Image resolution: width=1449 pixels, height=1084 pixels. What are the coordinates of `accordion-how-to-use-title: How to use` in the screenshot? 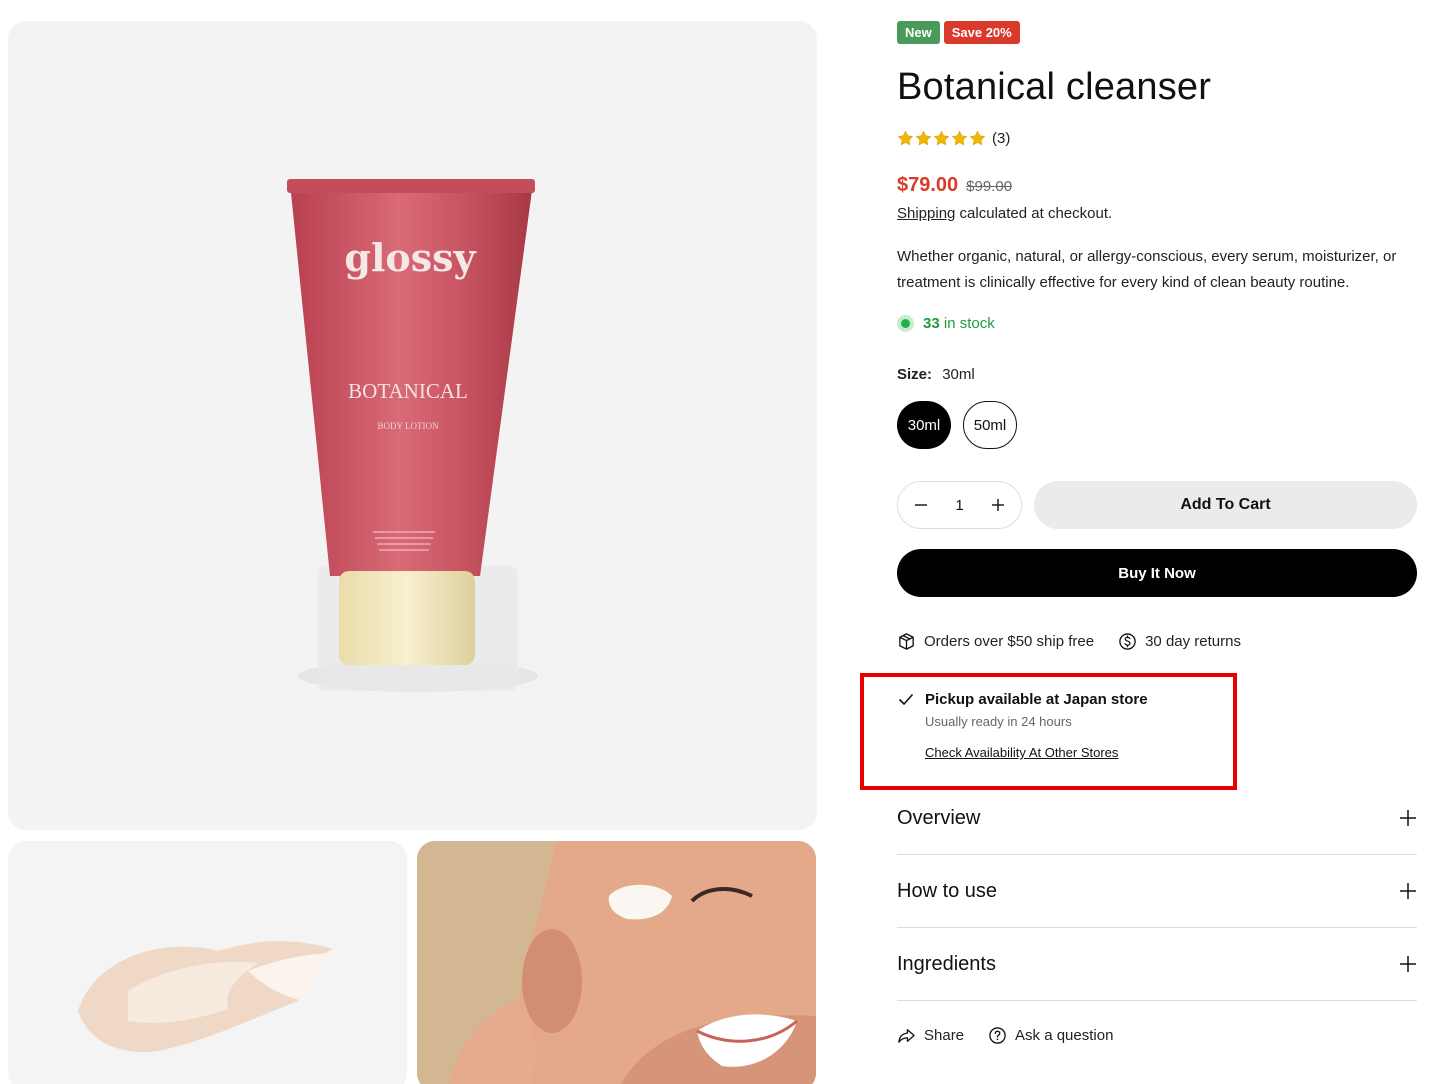 It's located at (947, 890).